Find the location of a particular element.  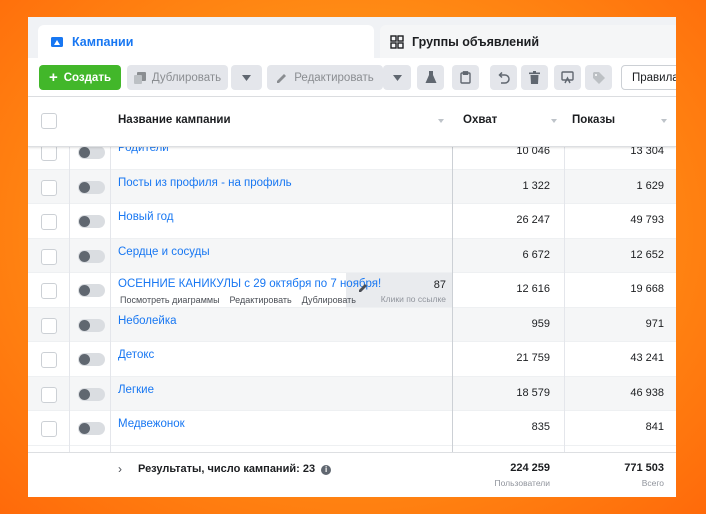

duplicate-dropdown-button is located at coordinates (246, 77).